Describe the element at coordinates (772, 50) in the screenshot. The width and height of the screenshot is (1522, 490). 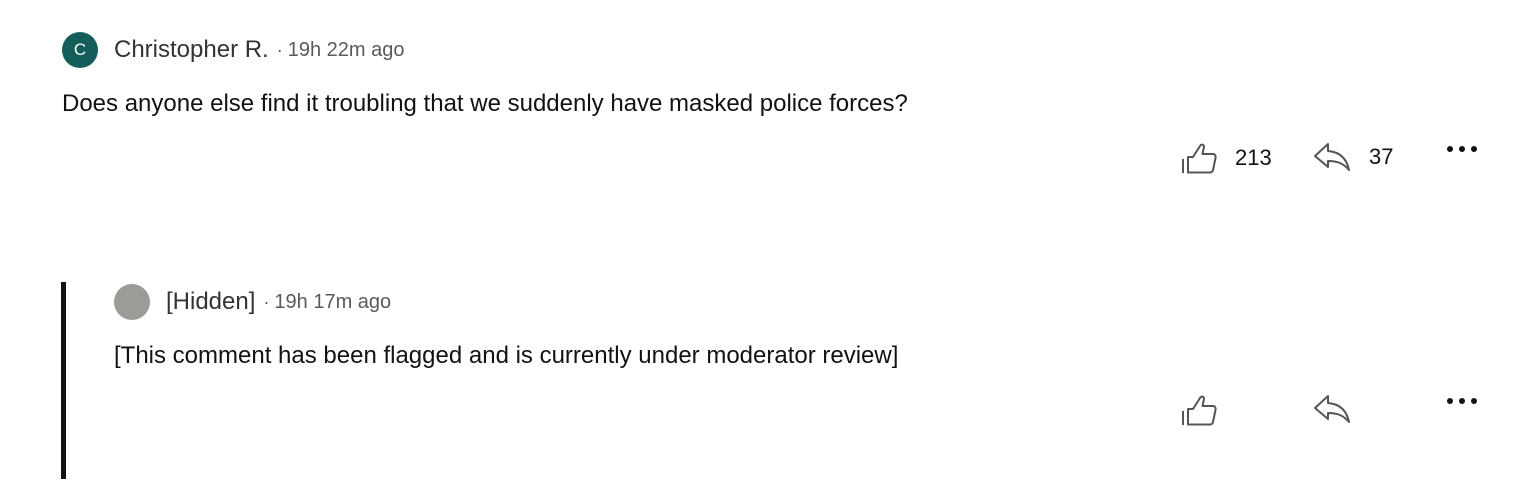
I see `comment-header: C Christopher R. · 19h 22m ago` at that location.